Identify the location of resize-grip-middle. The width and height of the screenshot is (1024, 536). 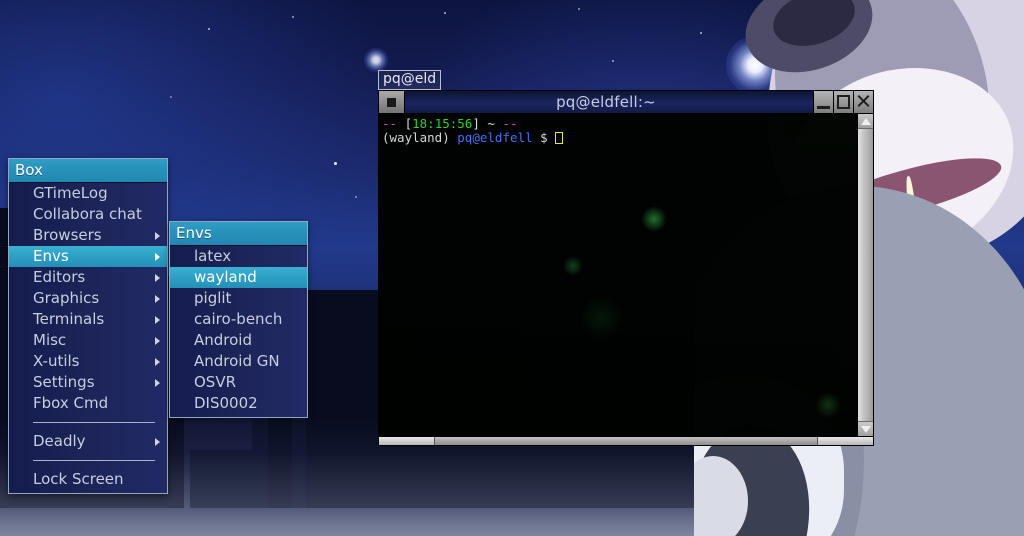
(626, 441).